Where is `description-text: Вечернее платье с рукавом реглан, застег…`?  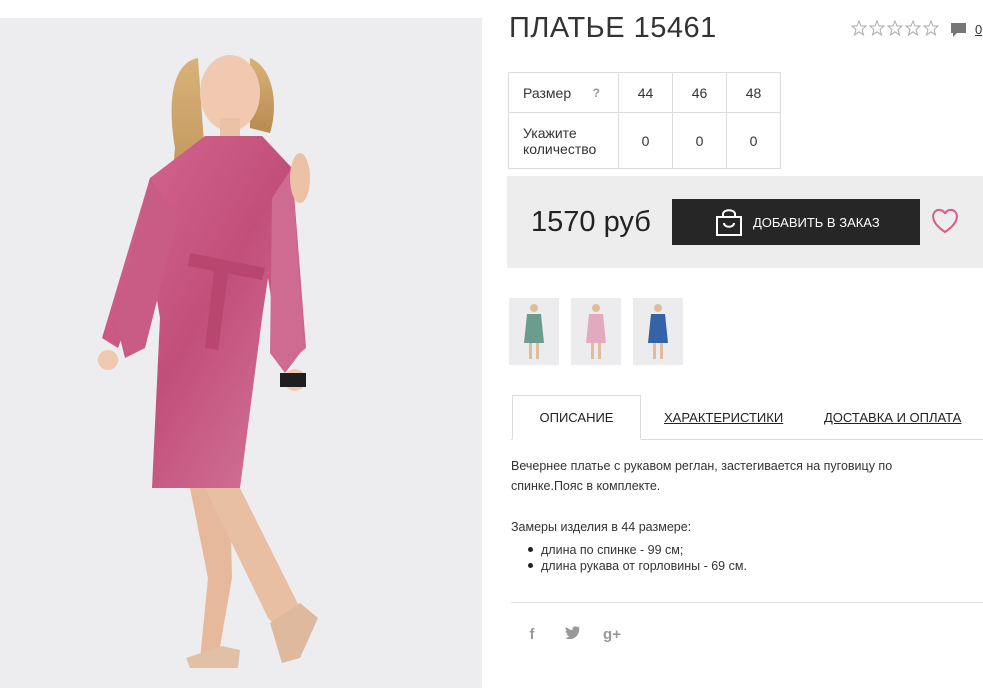 description-text: Вечернее платье с рукавом реглан, застег… is located at coordinates (702, 476).